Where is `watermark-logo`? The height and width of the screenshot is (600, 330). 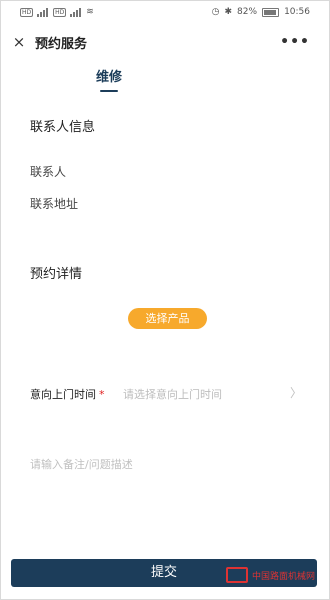 watermark-logo is located at coordinates (237, 575).